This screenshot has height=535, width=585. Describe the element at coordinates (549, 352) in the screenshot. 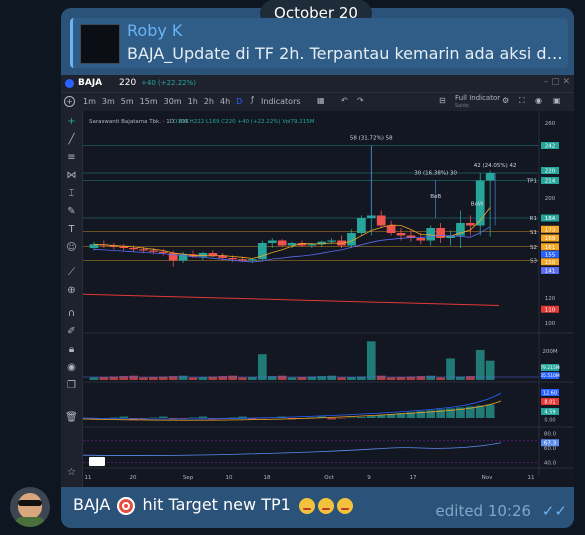

I see `volume-axis-label: 200M` at that location.